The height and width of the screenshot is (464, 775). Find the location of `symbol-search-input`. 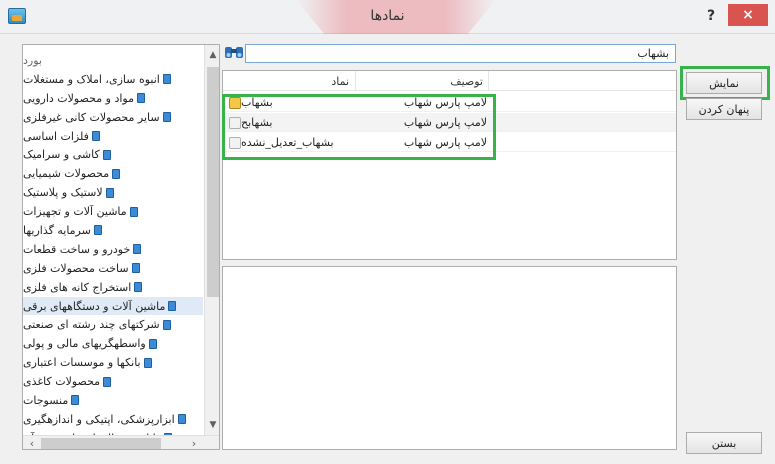

symbol-search-input is located at coordinates (460, 53).